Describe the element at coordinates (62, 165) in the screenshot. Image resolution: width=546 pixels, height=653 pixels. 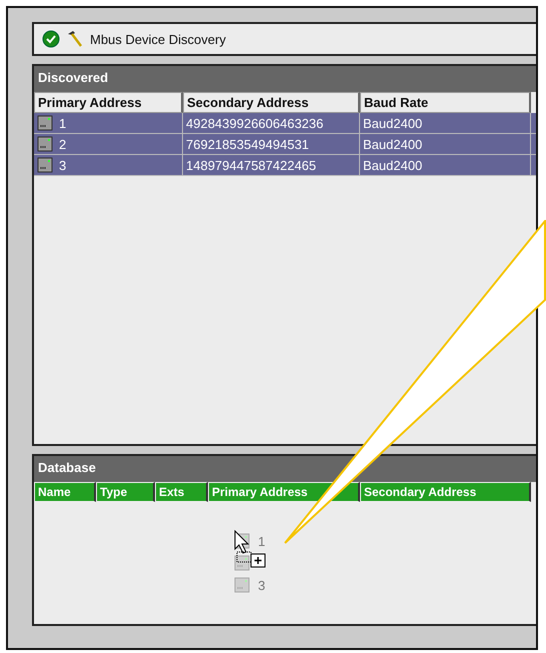
I see `table-cell: 3` at that location.